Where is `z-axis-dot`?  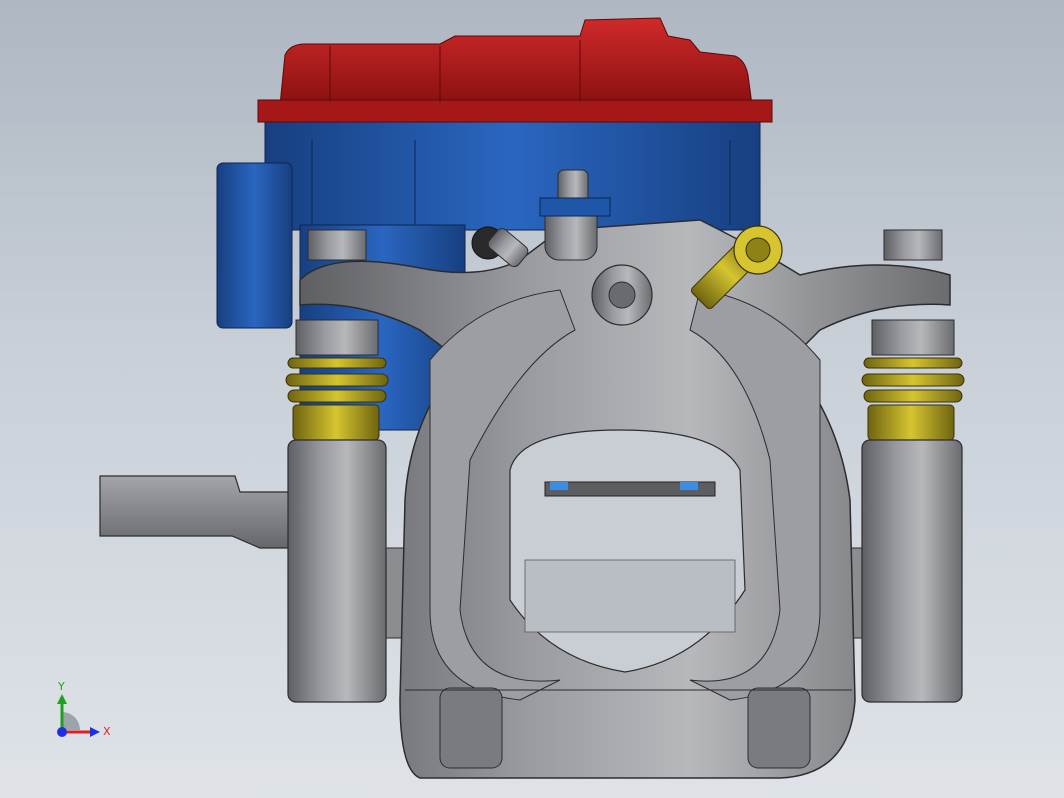 z-axis-dot is located at coordinates (62, 732).